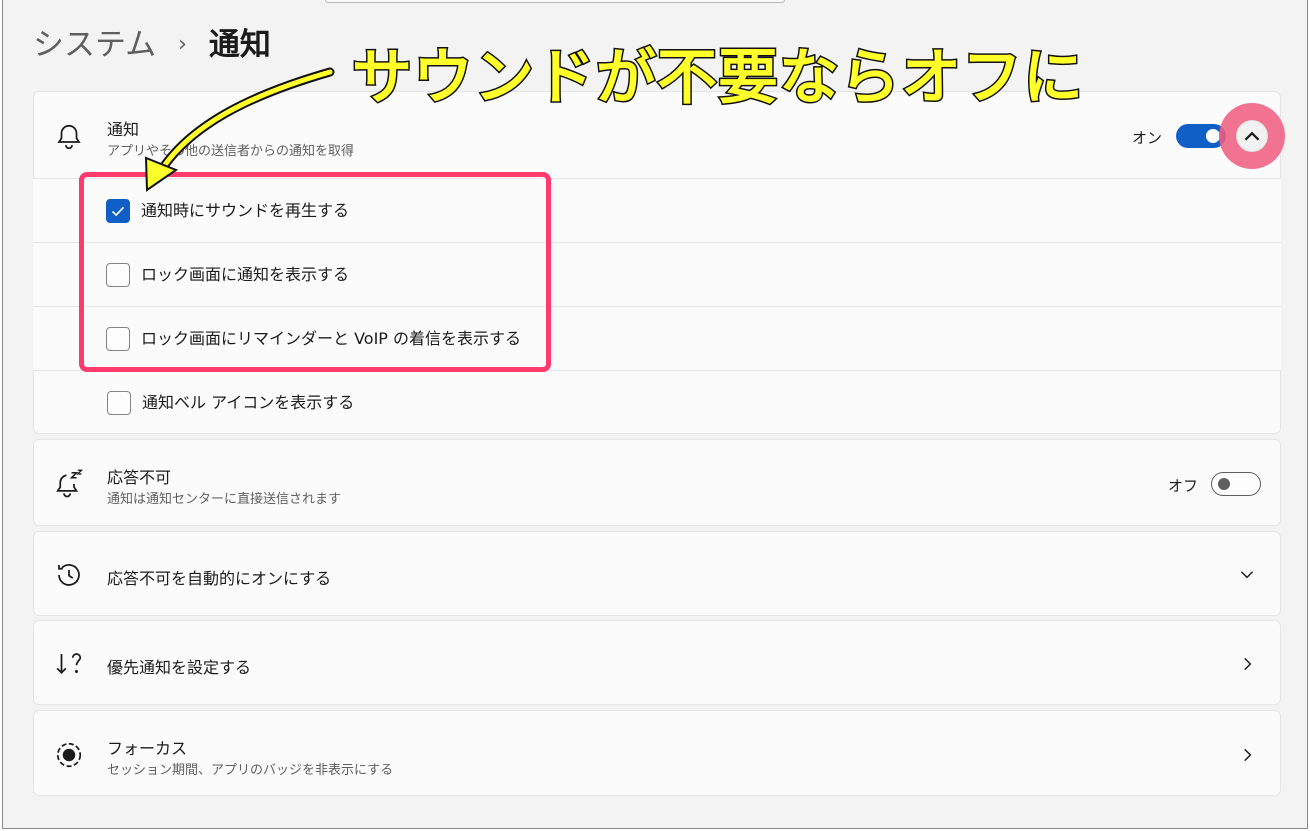  Describe the element at coordinates (1236, 484) in the screenshot. I see `dnd-toggle` at that location.